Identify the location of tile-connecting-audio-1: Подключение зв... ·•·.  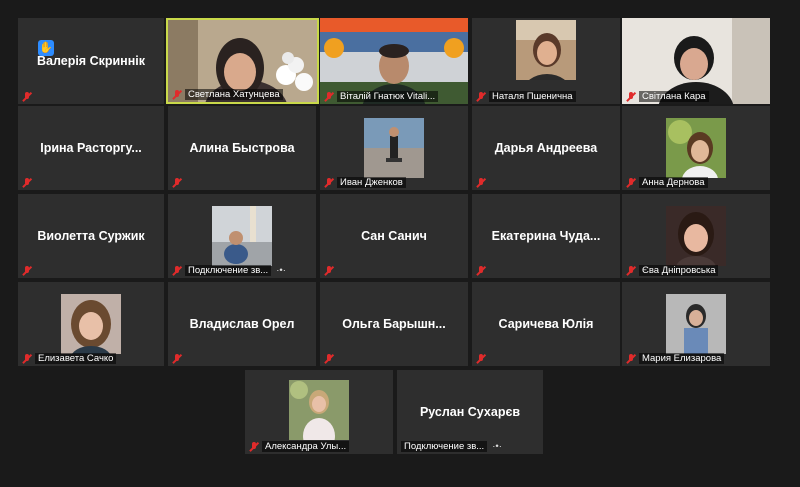
(242, 236).